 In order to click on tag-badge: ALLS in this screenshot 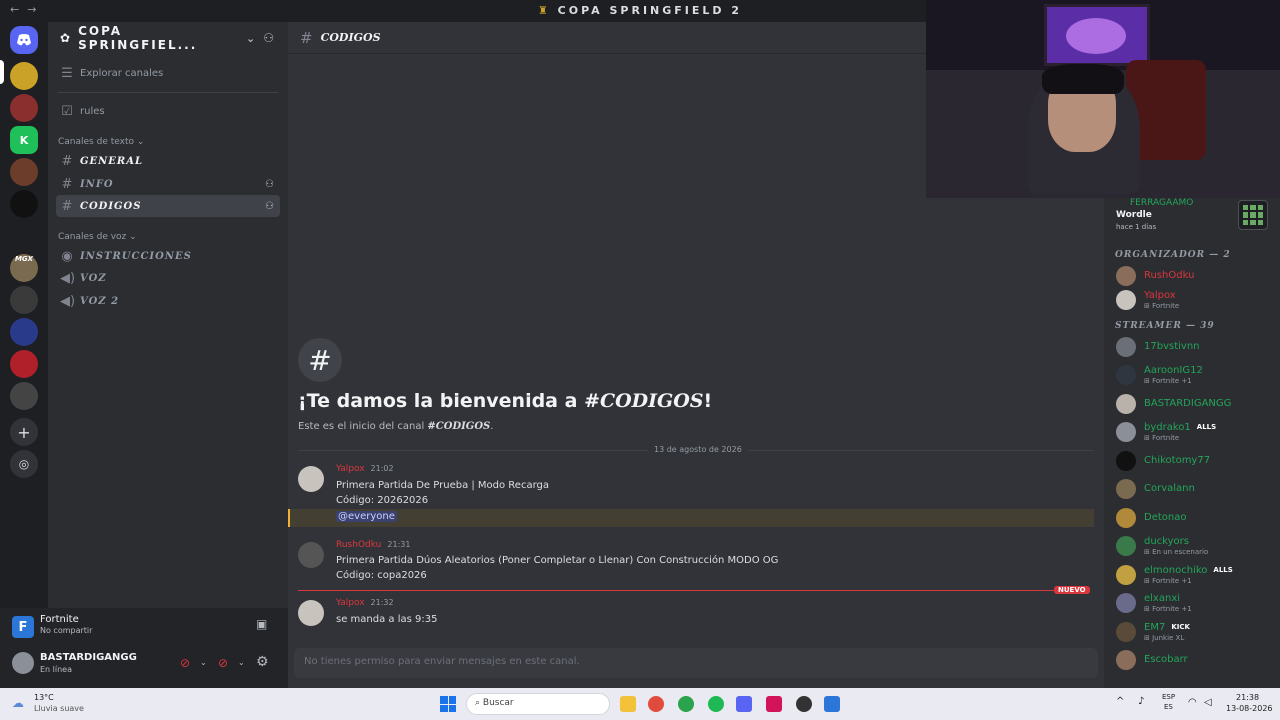, I will do `click(1206, 427)`.